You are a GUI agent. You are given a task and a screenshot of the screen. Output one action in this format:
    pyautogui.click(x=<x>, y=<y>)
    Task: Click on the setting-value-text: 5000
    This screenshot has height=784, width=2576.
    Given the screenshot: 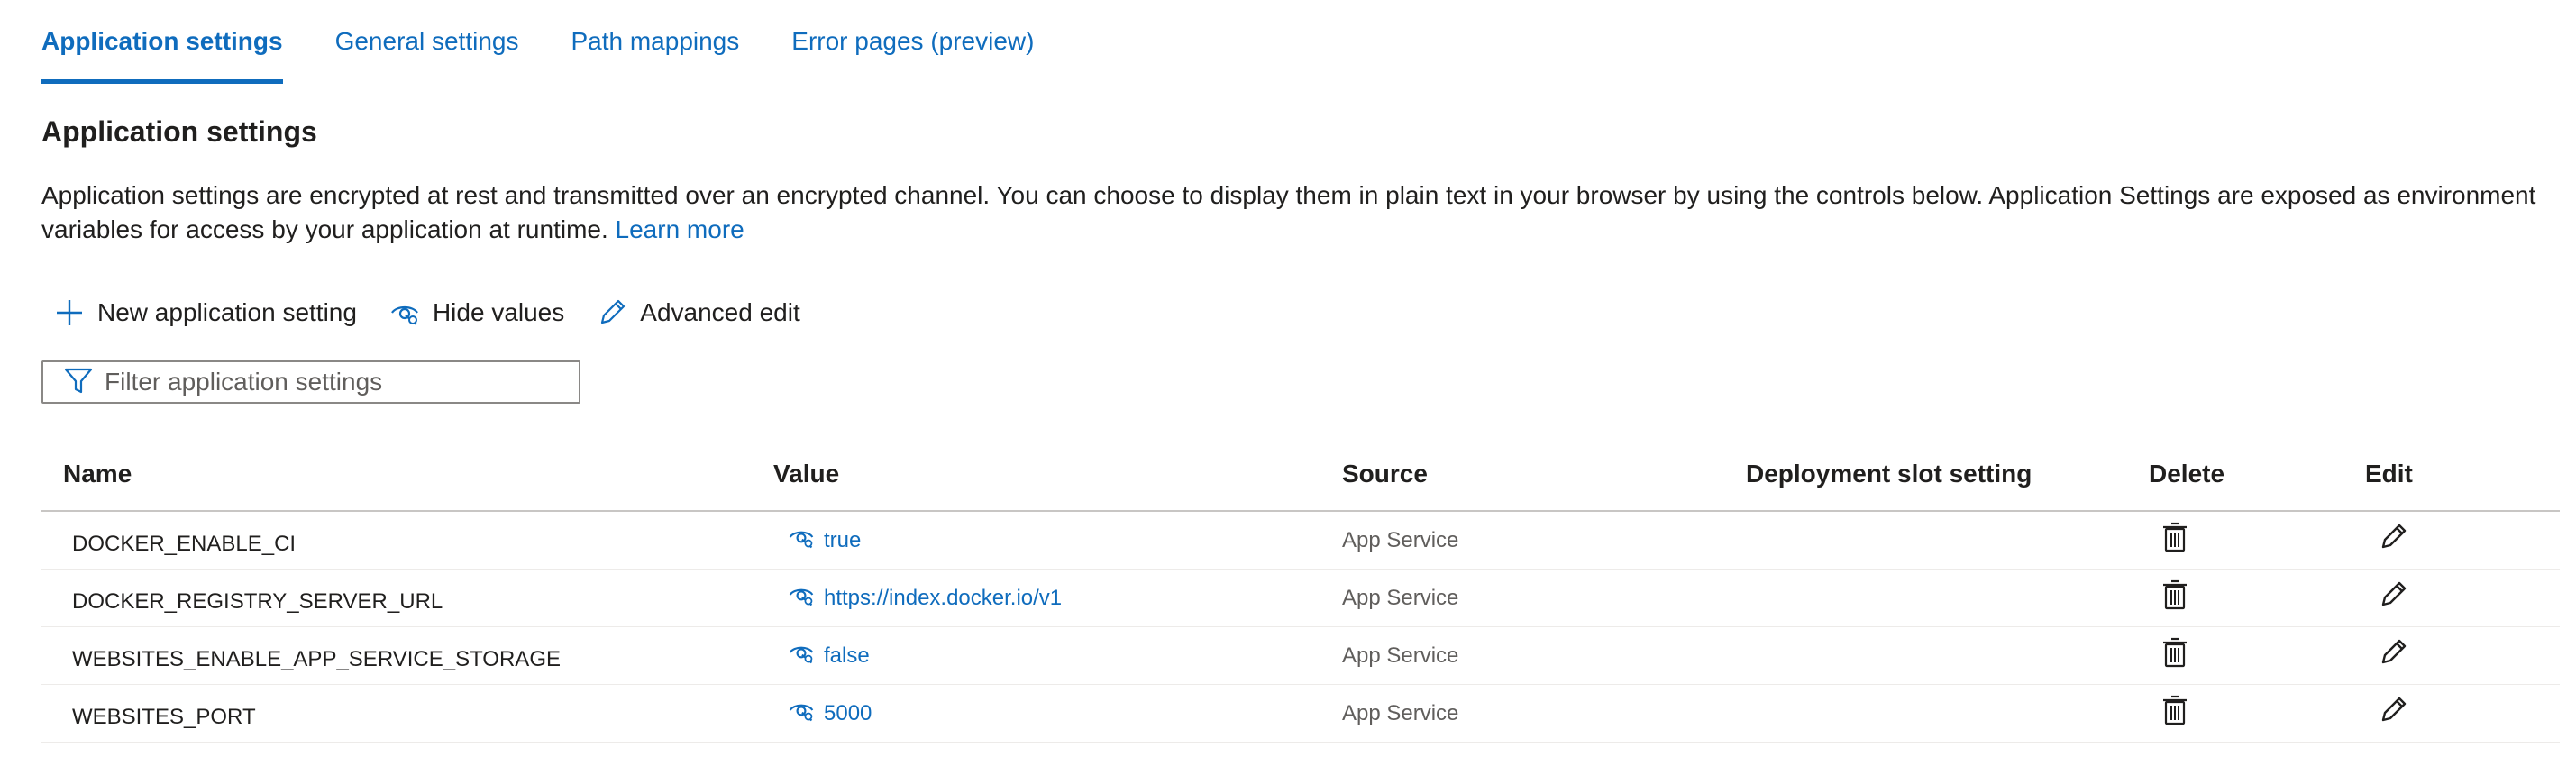 What is the action you would take?
    pyautogui.click(x=848, y=712)
    